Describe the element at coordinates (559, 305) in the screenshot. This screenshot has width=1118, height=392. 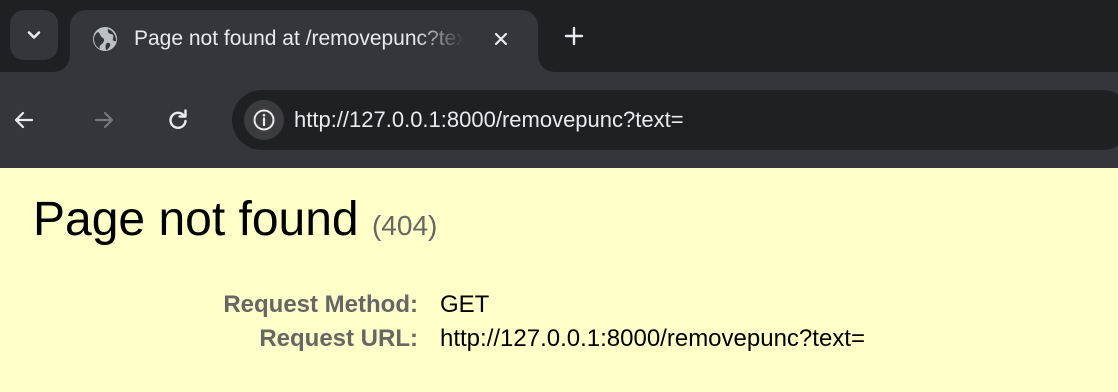
I see `request-method-row: Request Method: GET` at that location.